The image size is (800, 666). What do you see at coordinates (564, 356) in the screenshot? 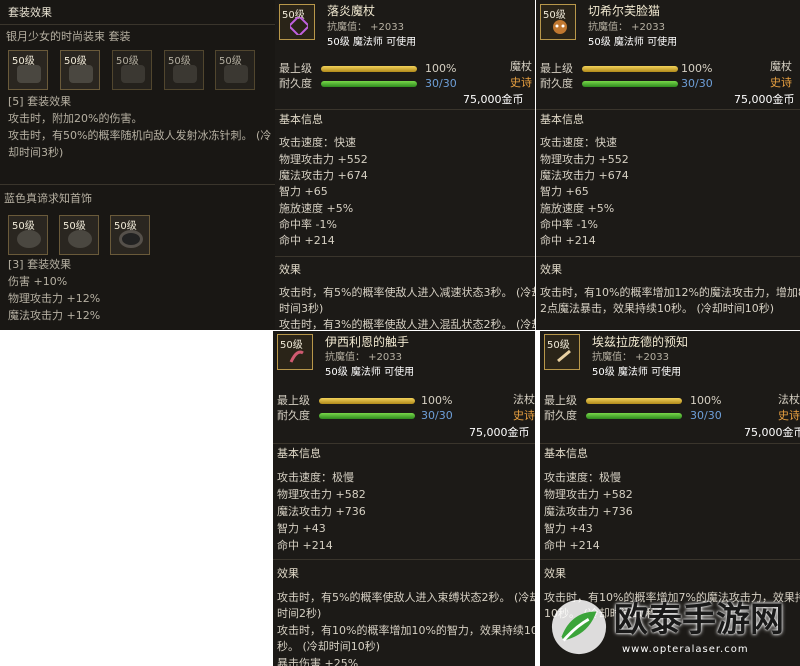
I see `bone-staff-icon` at bounding box center [564, 356].